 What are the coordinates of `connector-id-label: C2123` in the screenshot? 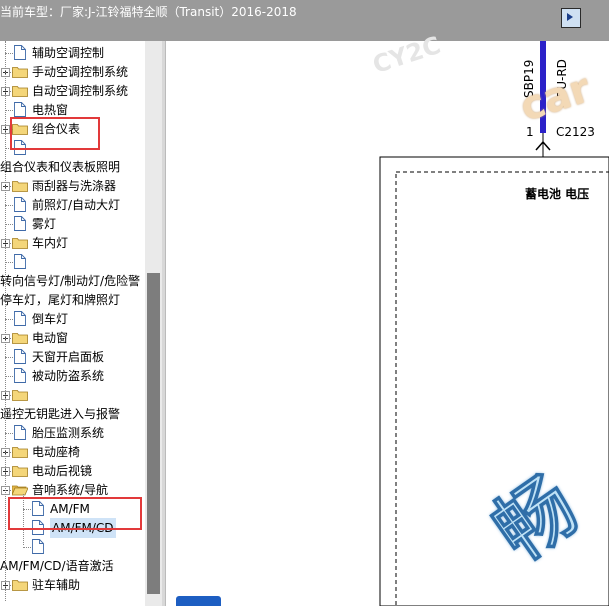 It's located at (575, 132).